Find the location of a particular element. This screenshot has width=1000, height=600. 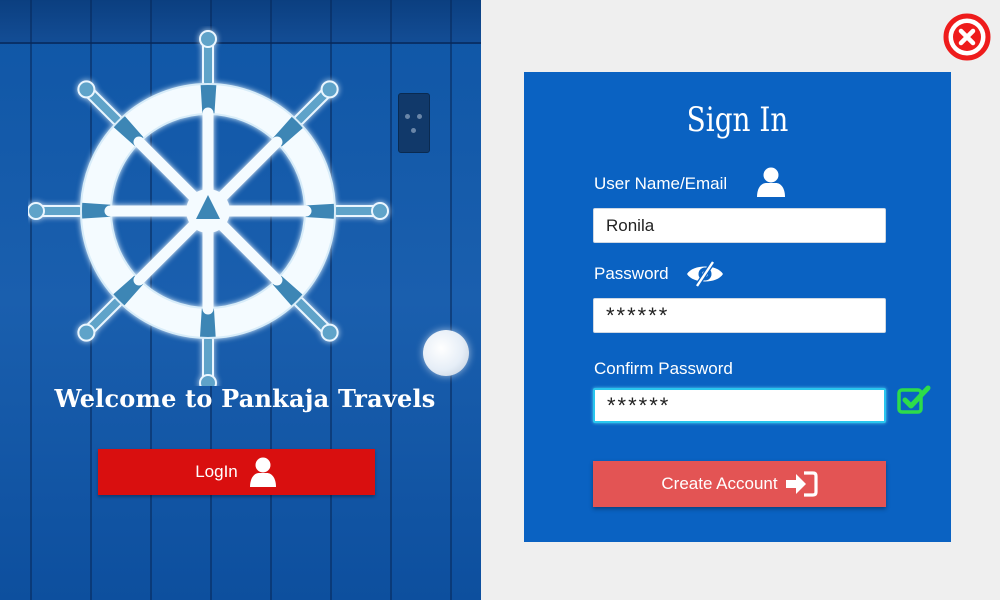

check-square-icon is located at coordinates (914, 399).